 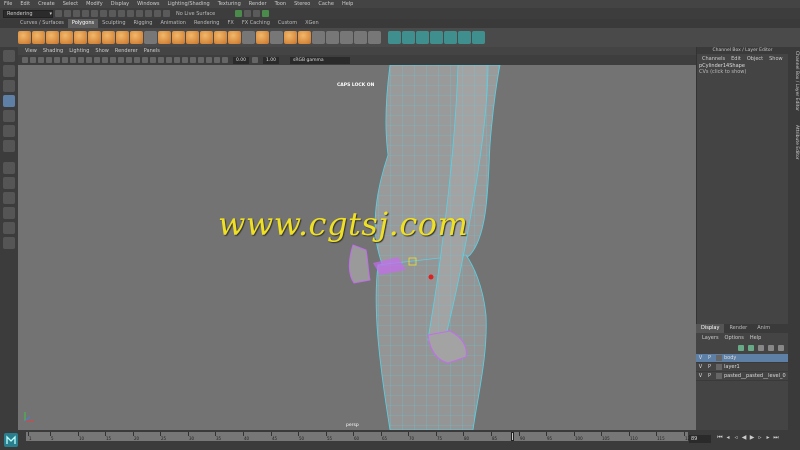 I want to click on vp-menu-renderer: Renderer, so click(x=126, y=51).